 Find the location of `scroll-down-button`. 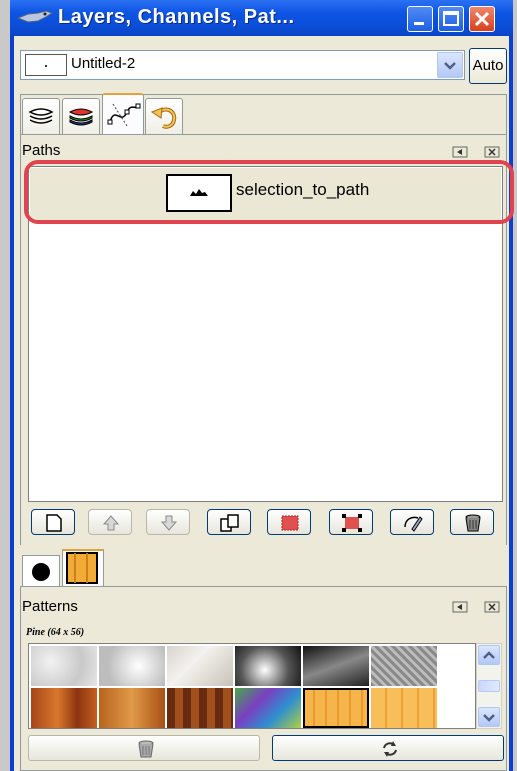

scroll-down-button is located at coordinates (489, 717).